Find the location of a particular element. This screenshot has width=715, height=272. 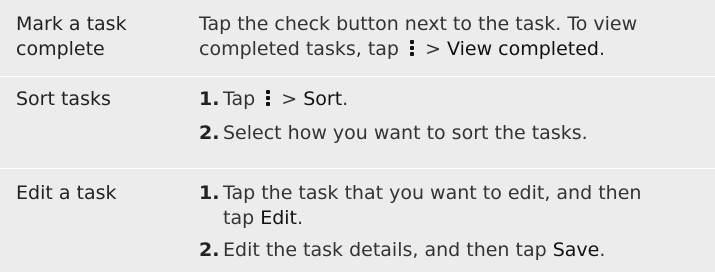

sort-step-1-tap: Tap is located at coordinates (239, 99).